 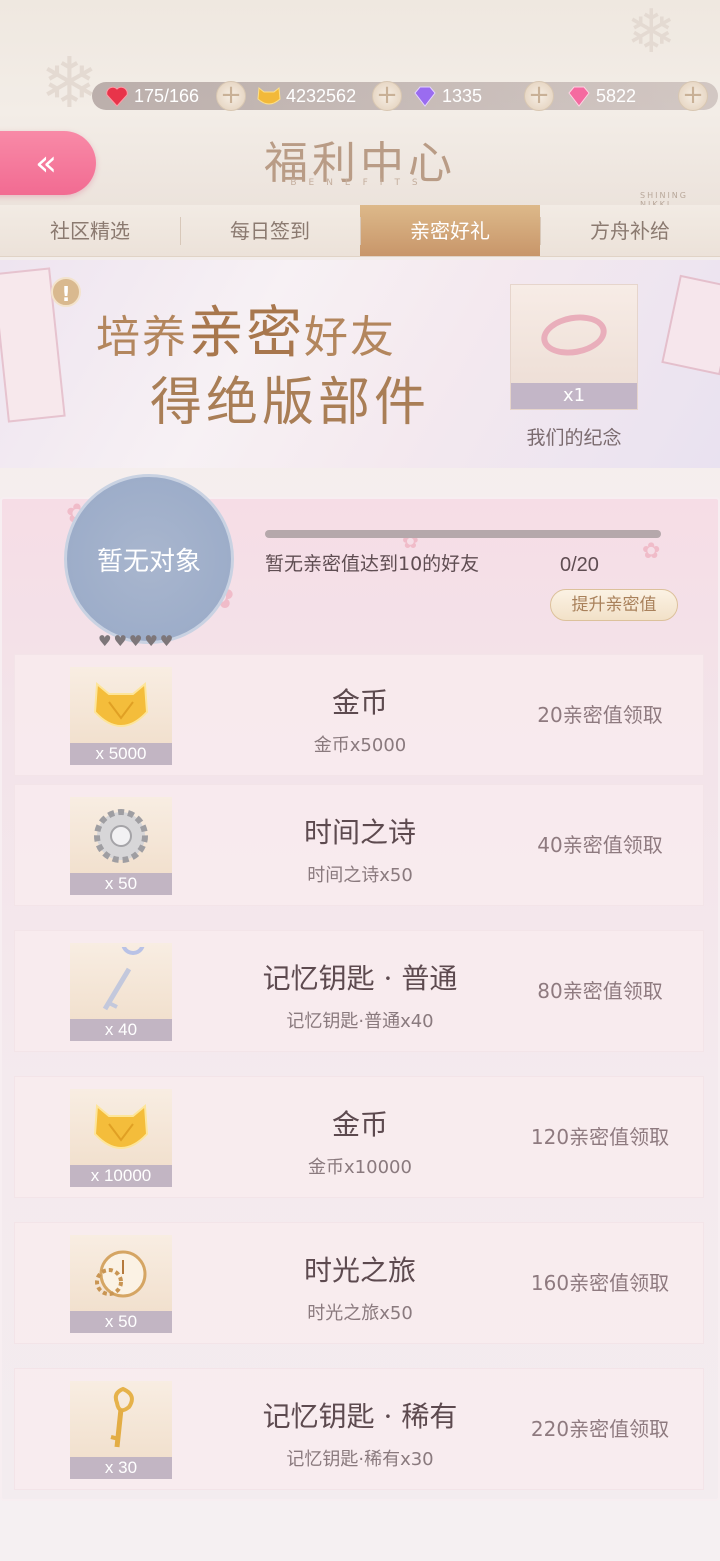 I want to click on reward-row: x 50 时间之诗时间之诗x50 40亲密值领取, so click(x=359, y=845).